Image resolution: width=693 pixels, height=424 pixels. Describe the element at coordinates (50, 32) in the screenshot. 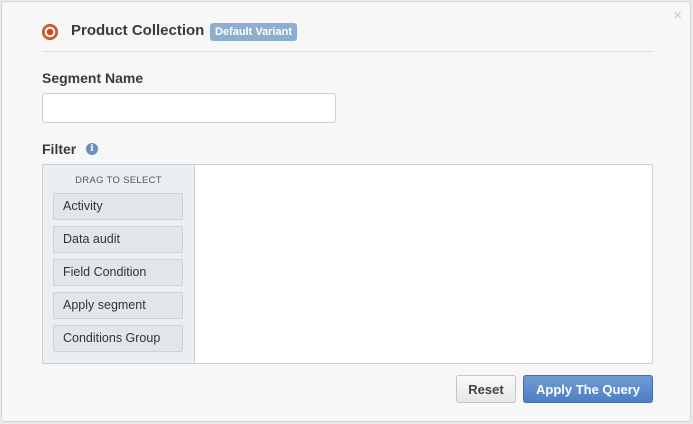

I see `radio-selected-icon` at that location.